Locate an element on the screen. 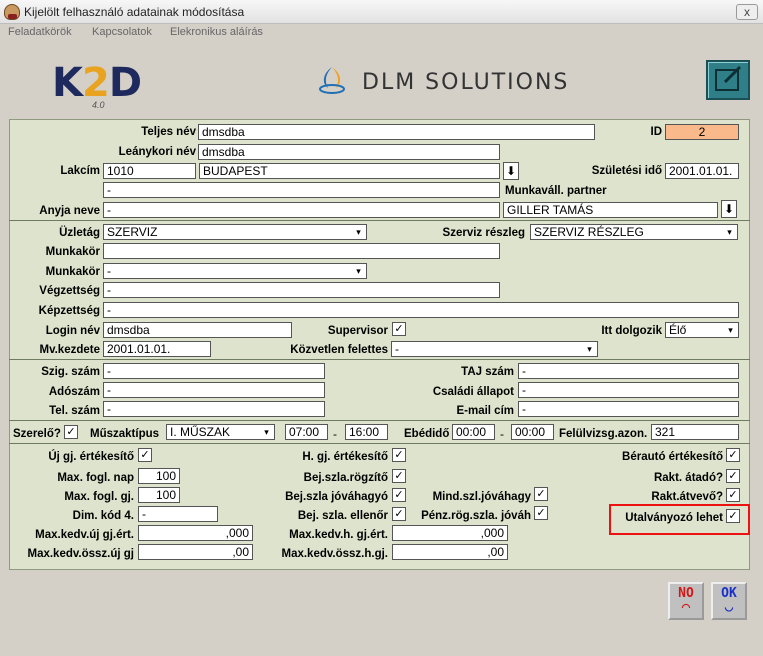 The height and width of the screenshot is (656, 763). muszaktipus-select: I. MŰSZAK ▾ is located at coordinates (220, 432).